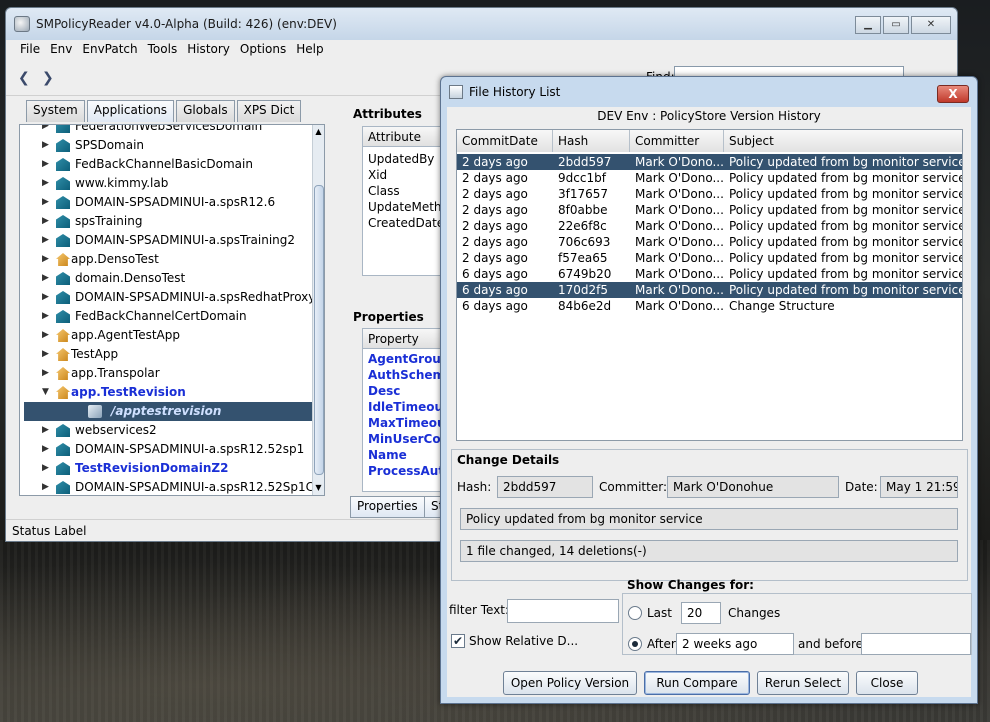 The height and width of the screenshot is (722, 990). I want to click on menu-options: Options, so click(263, 50).